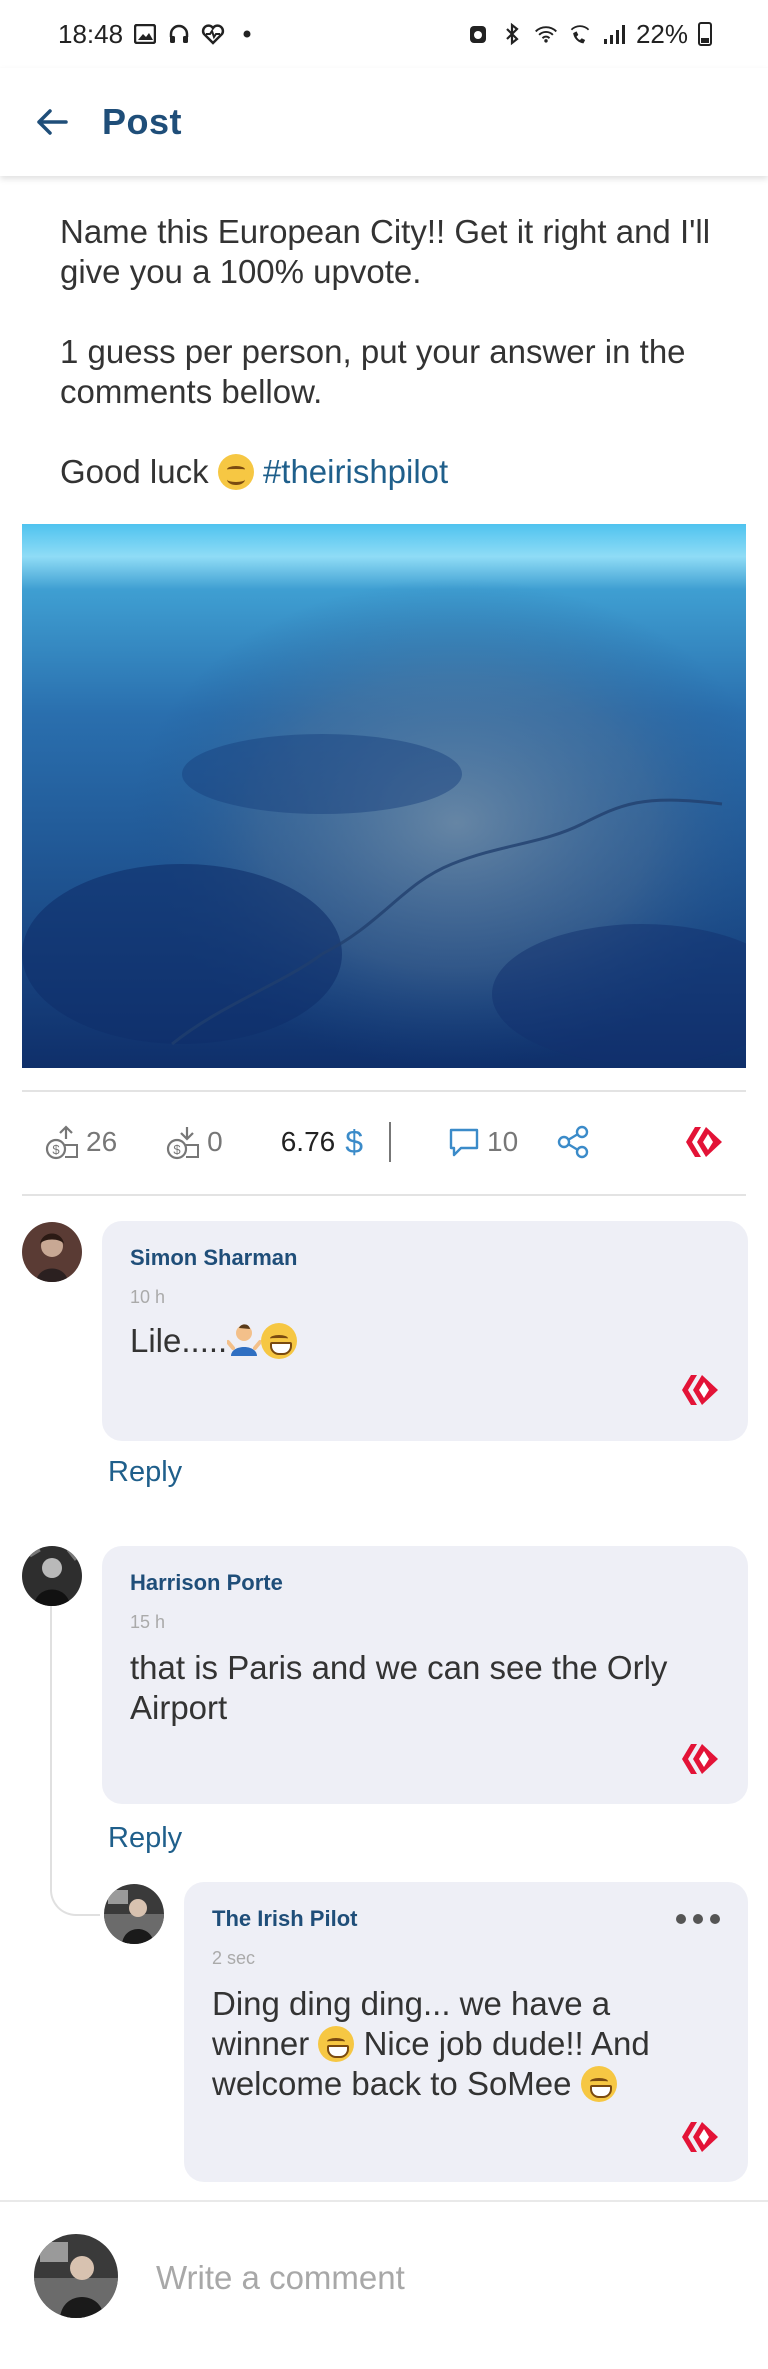 Image resolution: width=768 pixels, height=2369 pixels. Describe the element at coordinates (244, 1340) in the screenshot. I see `shrug-emoji-icon` at that location.